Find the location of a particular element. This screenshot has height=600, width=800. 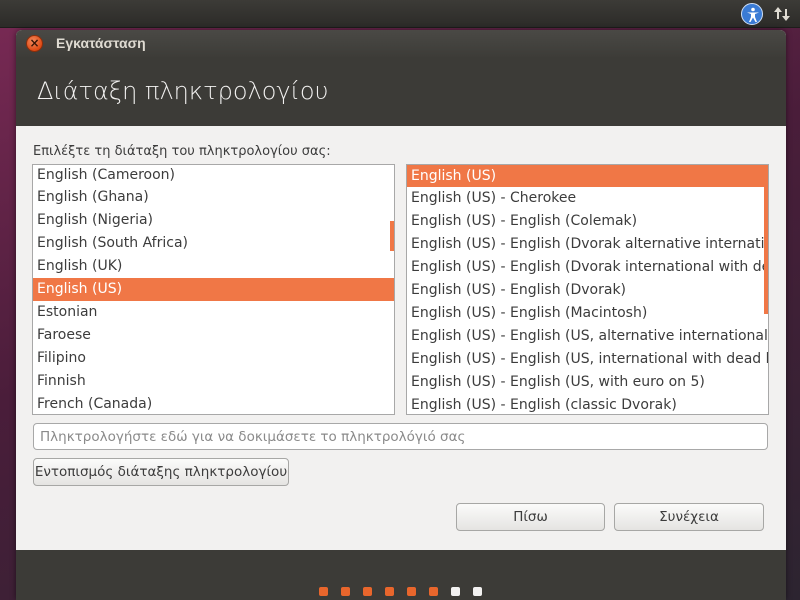

detect-layout-button: Εντοπισμός διάταξης πληκτρολογίου is located at coordinates (161, 472).